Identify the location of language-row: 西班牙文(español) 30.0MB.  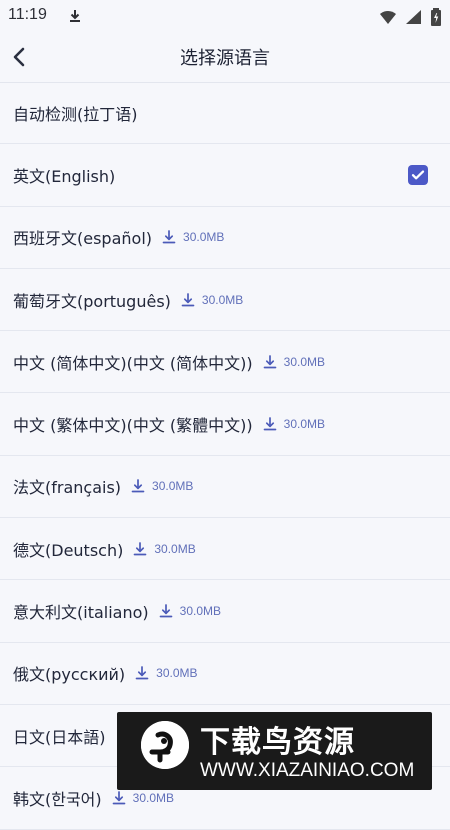
(225, 238).